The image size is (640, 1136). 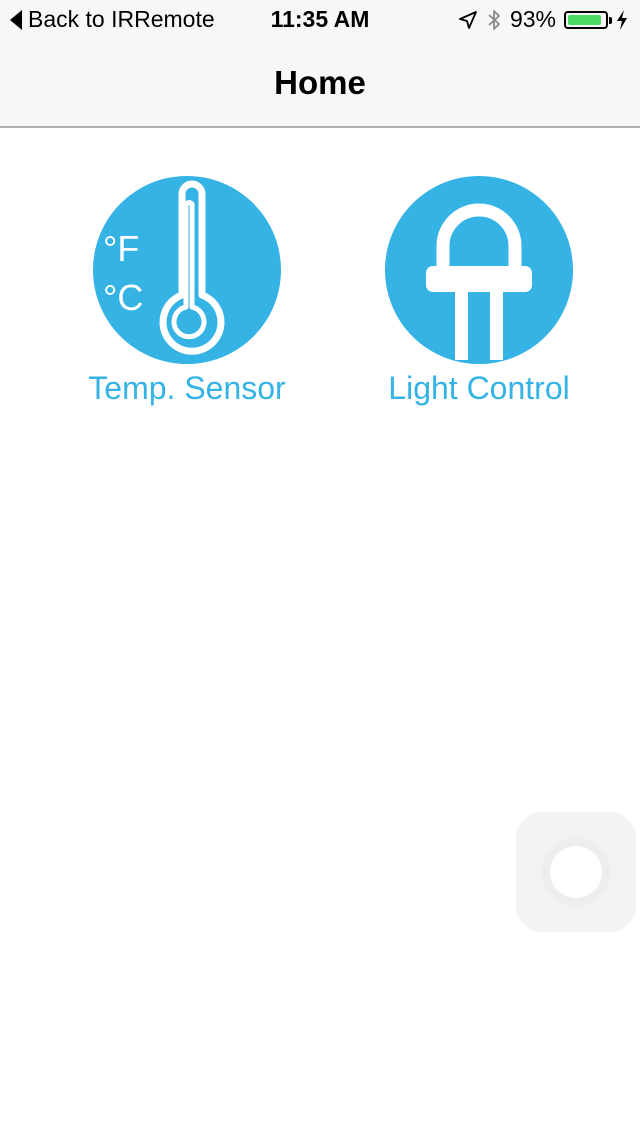 I want to click on temp-sensor-tile: °F °C Temp. Sensor, so click(x=187, y=293).